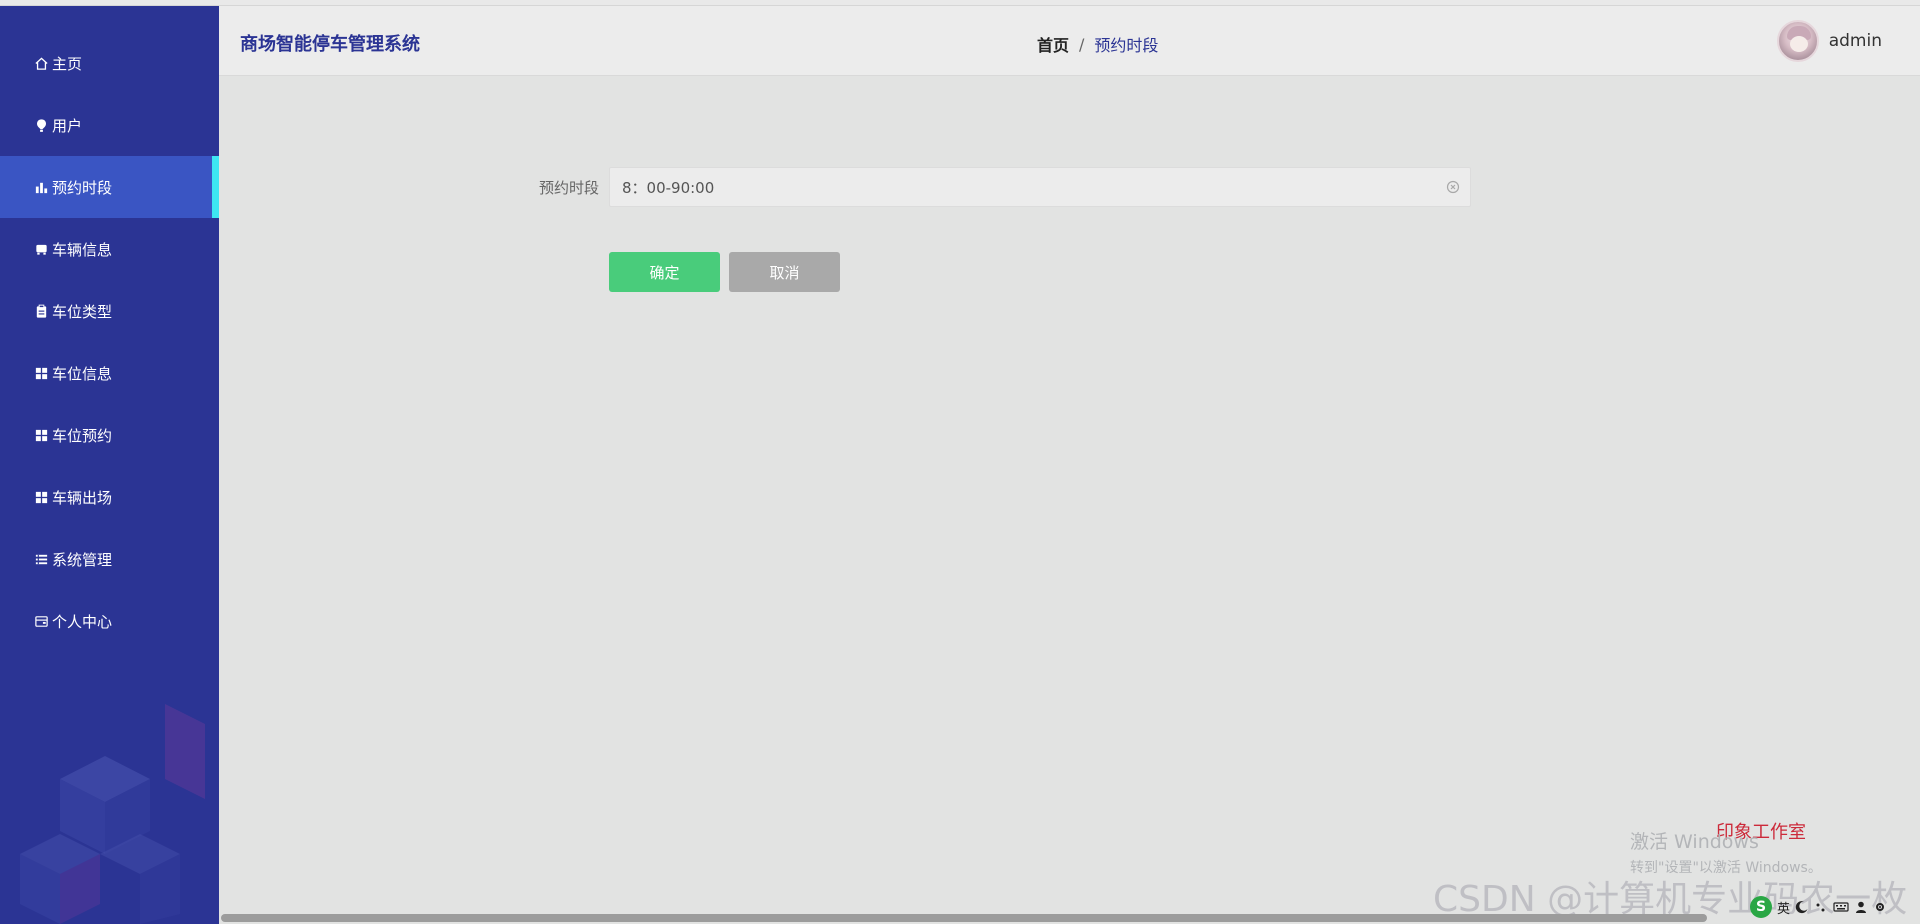 The width and height of the screenshot is (1920, 924). I want to click on user-tray-icon, so click(1861, 907).